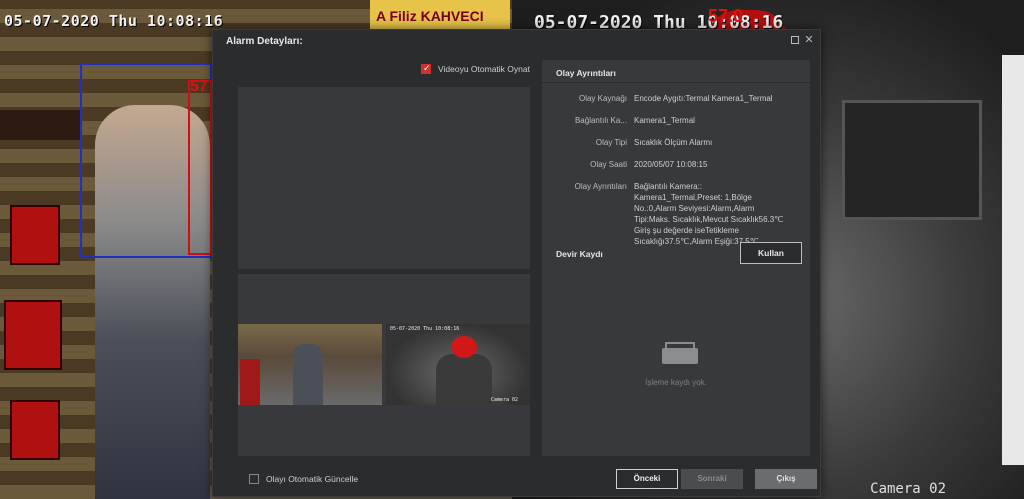 This screenshot has width=1024, height=499. What do you see at coordinates (647, 479) in the screenshot?
I see `previous-button: Önceki` at bounding box center [647, 479].